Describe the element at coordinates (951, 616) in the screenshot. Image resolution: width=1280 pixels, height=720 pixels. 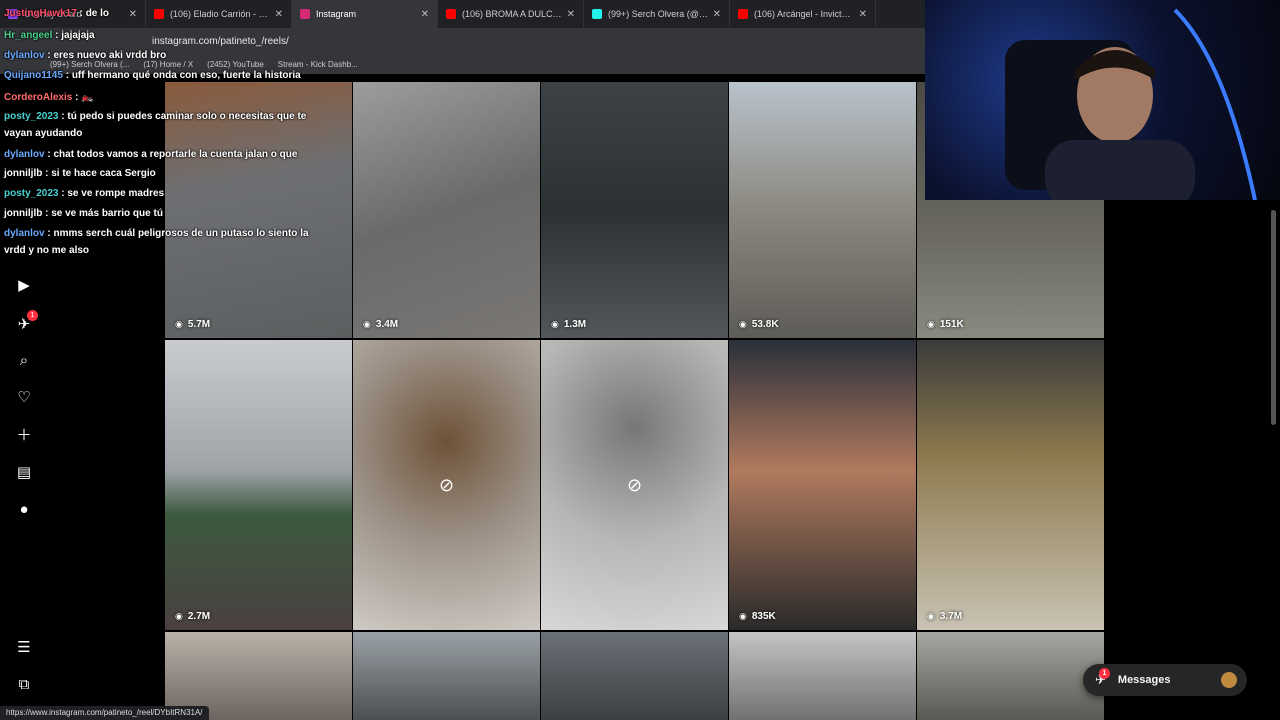
I see `view-count-text: 3.7M` at that location.